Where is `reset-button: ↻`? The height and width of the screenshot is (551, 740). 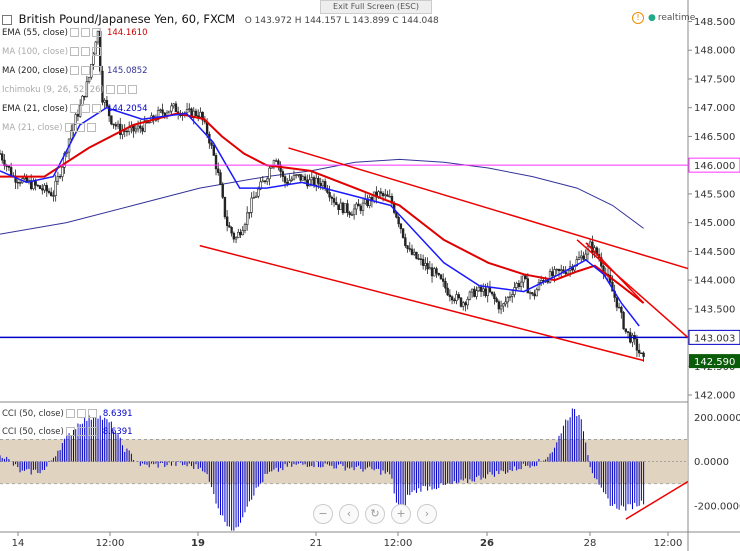
reset-button: ↻ is located at coordinates (375, 514).